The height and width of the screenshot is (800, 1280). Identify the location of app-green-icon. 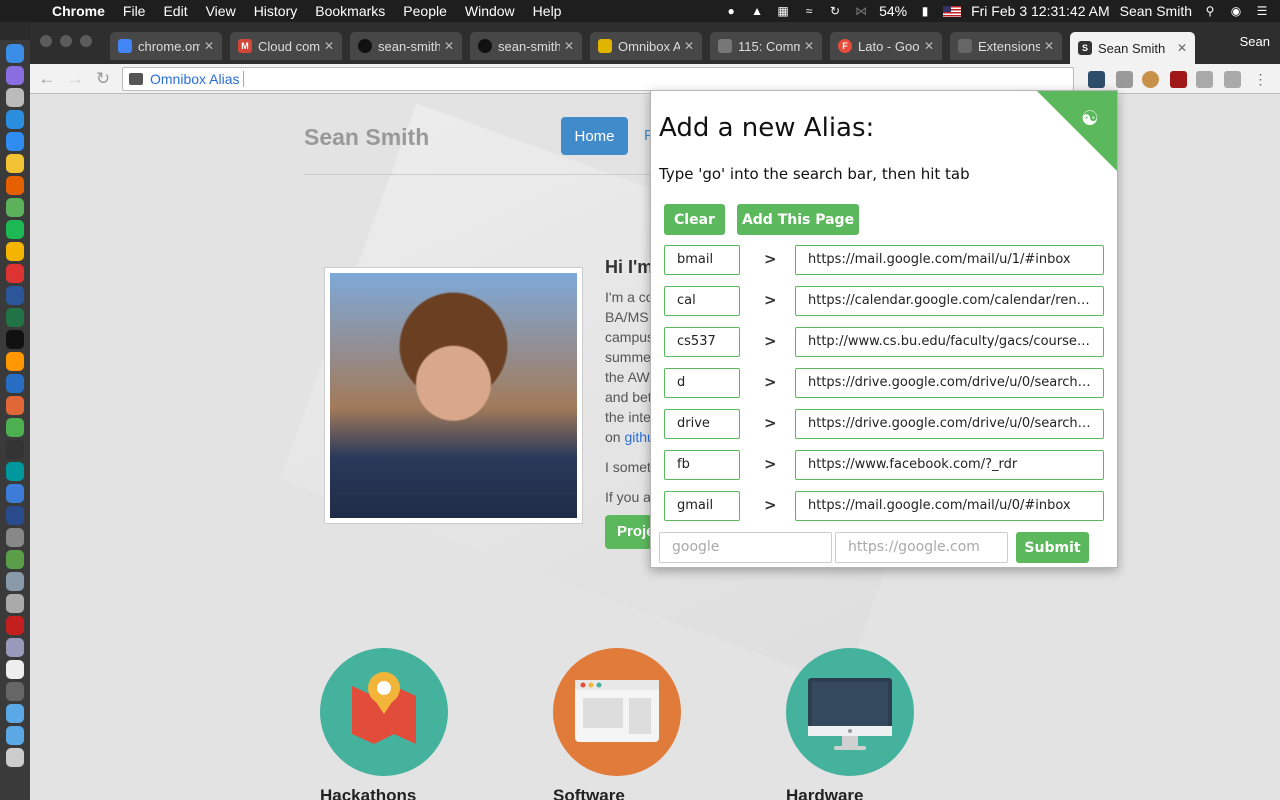
(15, 427).